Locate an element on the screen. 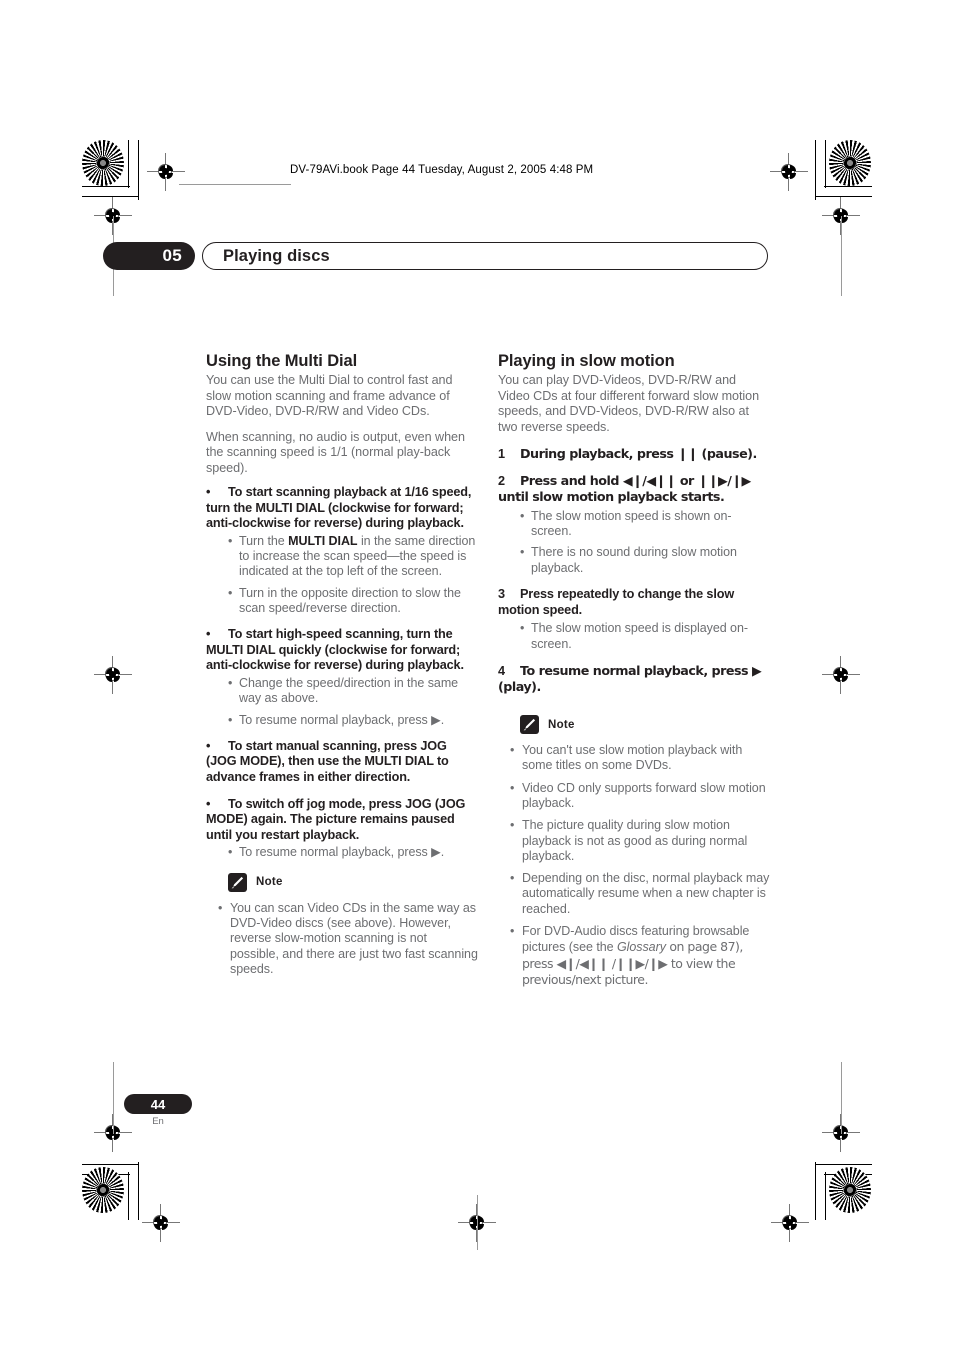  crop-mark-bottom-right is located at coordinates (842, 1190).